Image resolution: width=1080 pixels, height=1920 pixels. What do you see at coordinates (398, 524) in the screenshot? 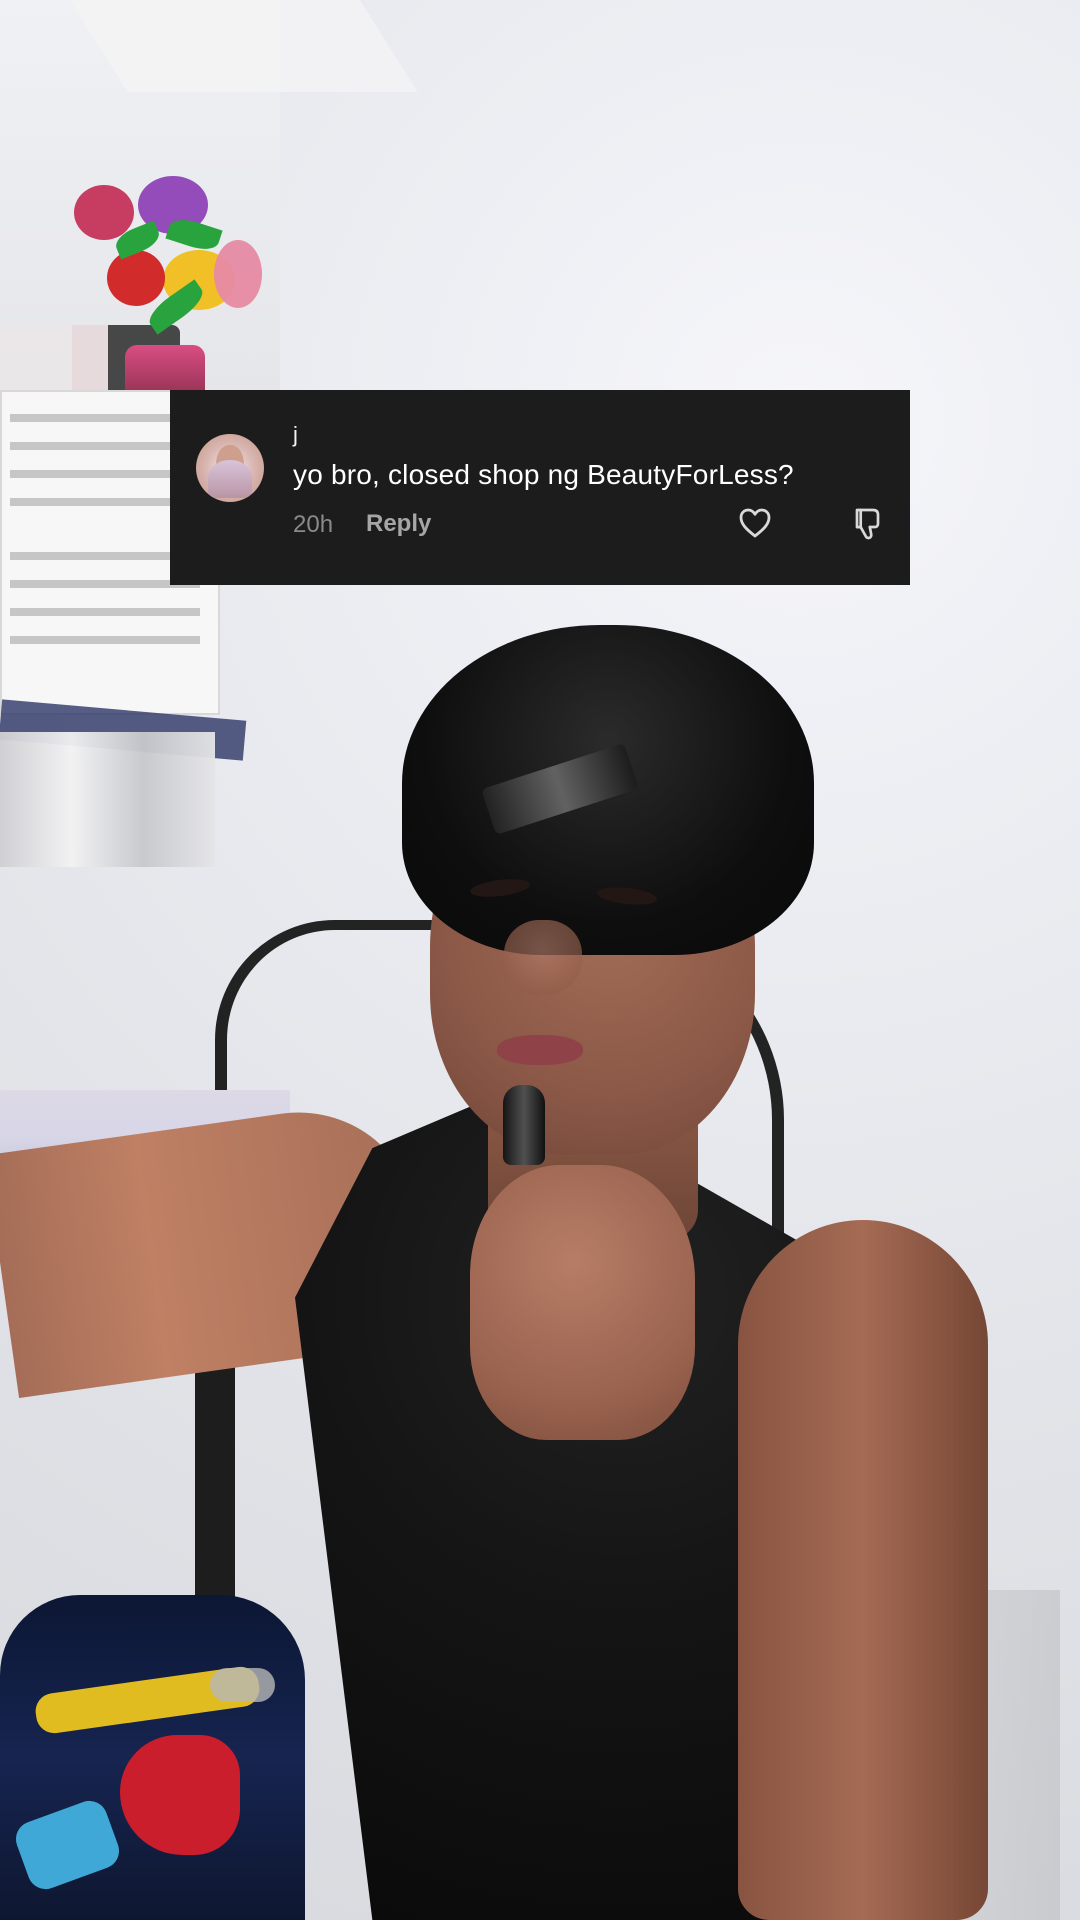
I see `reply-button: Reply` at bounding box center [398, 524].